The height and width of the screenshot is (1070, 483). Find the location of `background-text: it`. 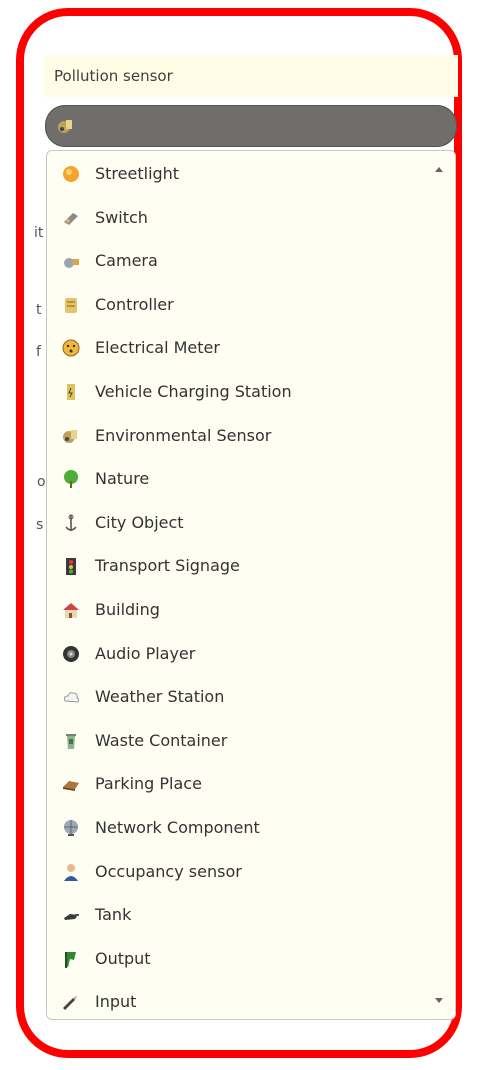

background-text: it is located at coordinates (39, 233).